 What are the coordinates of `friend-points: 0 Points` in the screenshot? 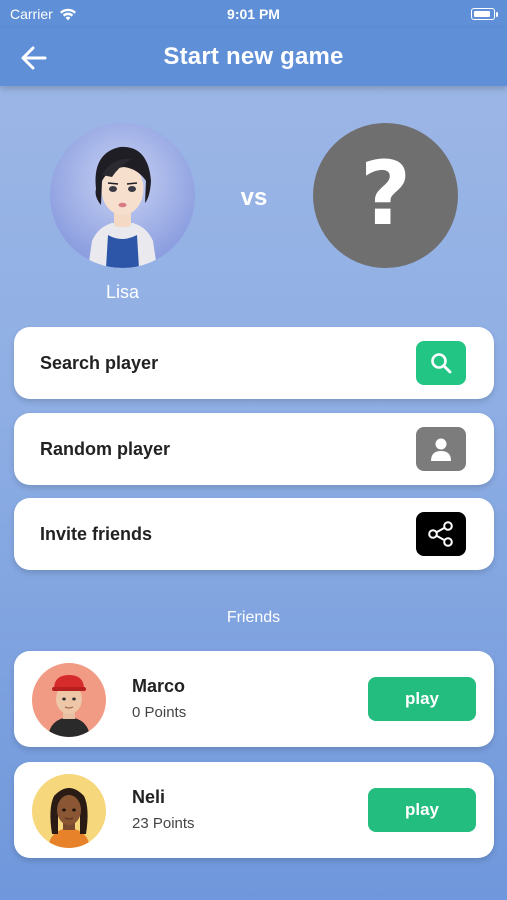 It's located at (159, 712).